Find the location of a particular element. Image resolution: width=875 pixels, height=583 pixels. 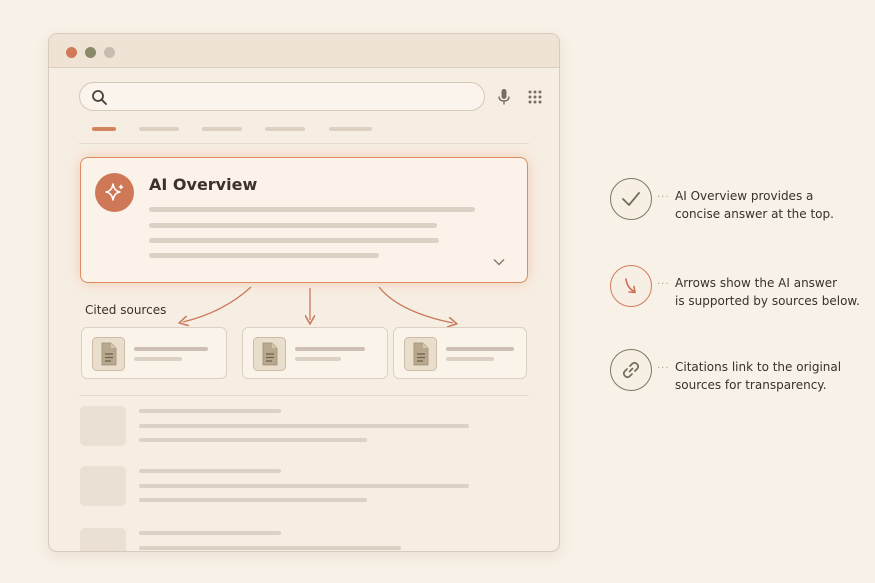

ai-overview-title: AI Overview is located at coordinates (203, 184).